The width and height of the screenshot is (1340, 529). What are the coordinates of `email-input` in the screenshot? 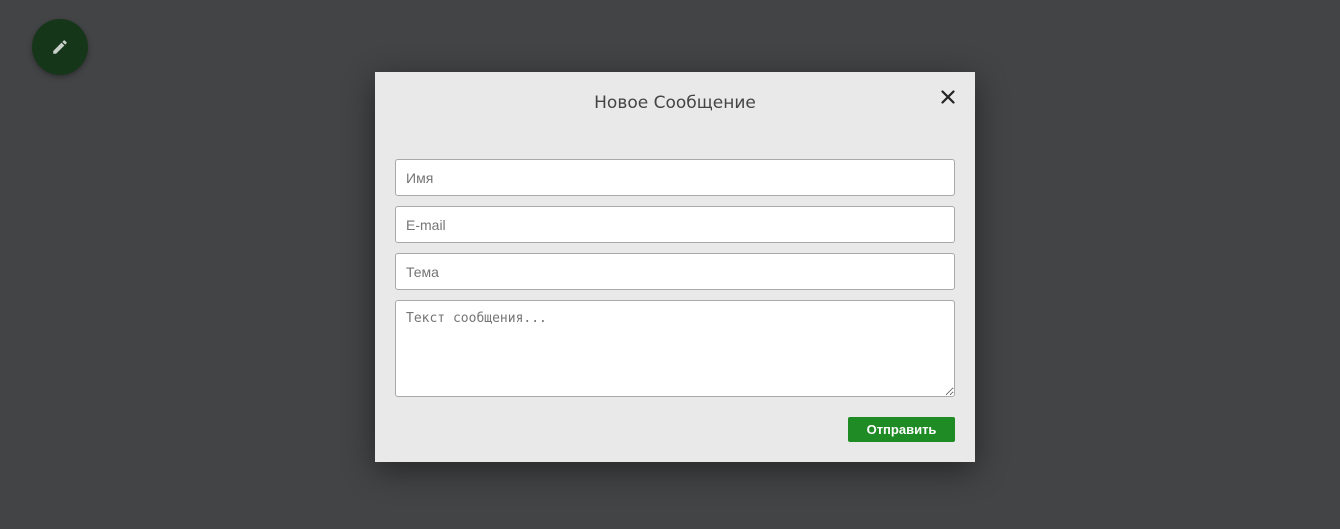 It's located at (675, 224).